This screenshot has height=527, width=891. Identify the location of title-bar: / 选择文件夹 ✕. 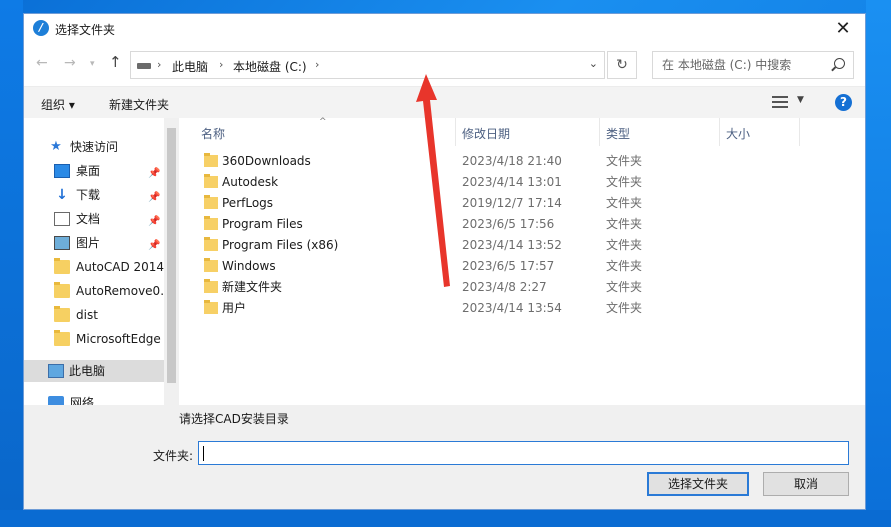
(444, 29).